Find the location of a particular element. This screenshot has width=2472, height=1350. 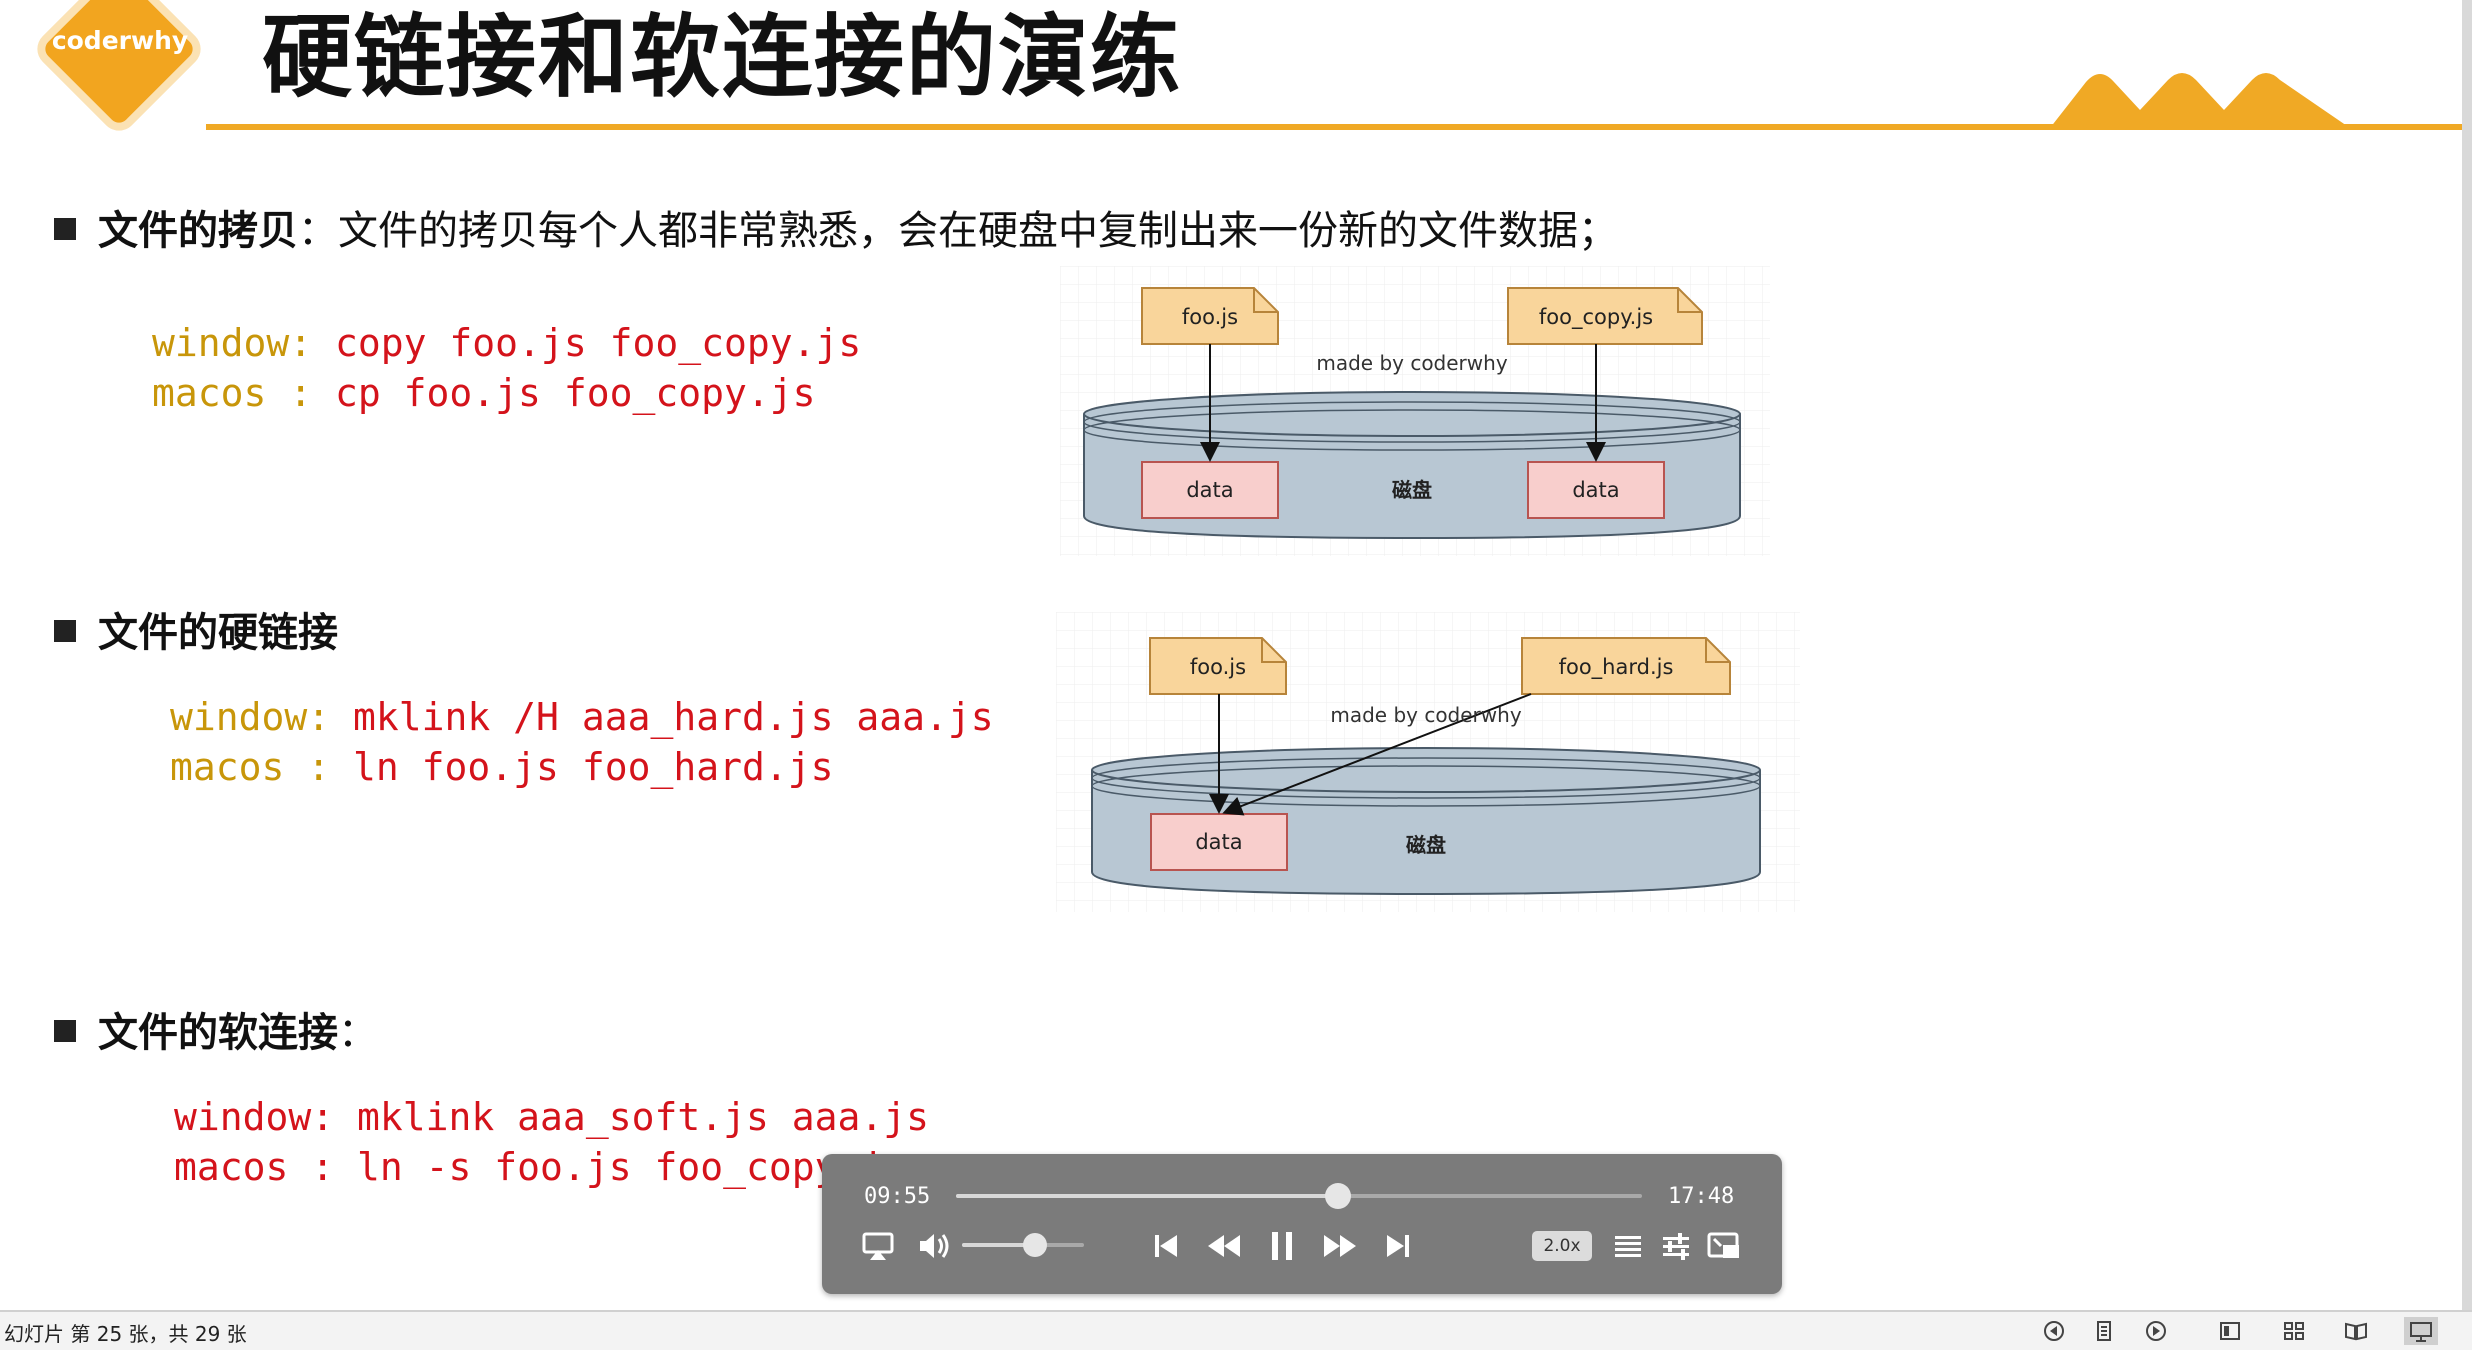

file-foo-hard-js: foo_hard.js is located at coordinates (1616, 667).